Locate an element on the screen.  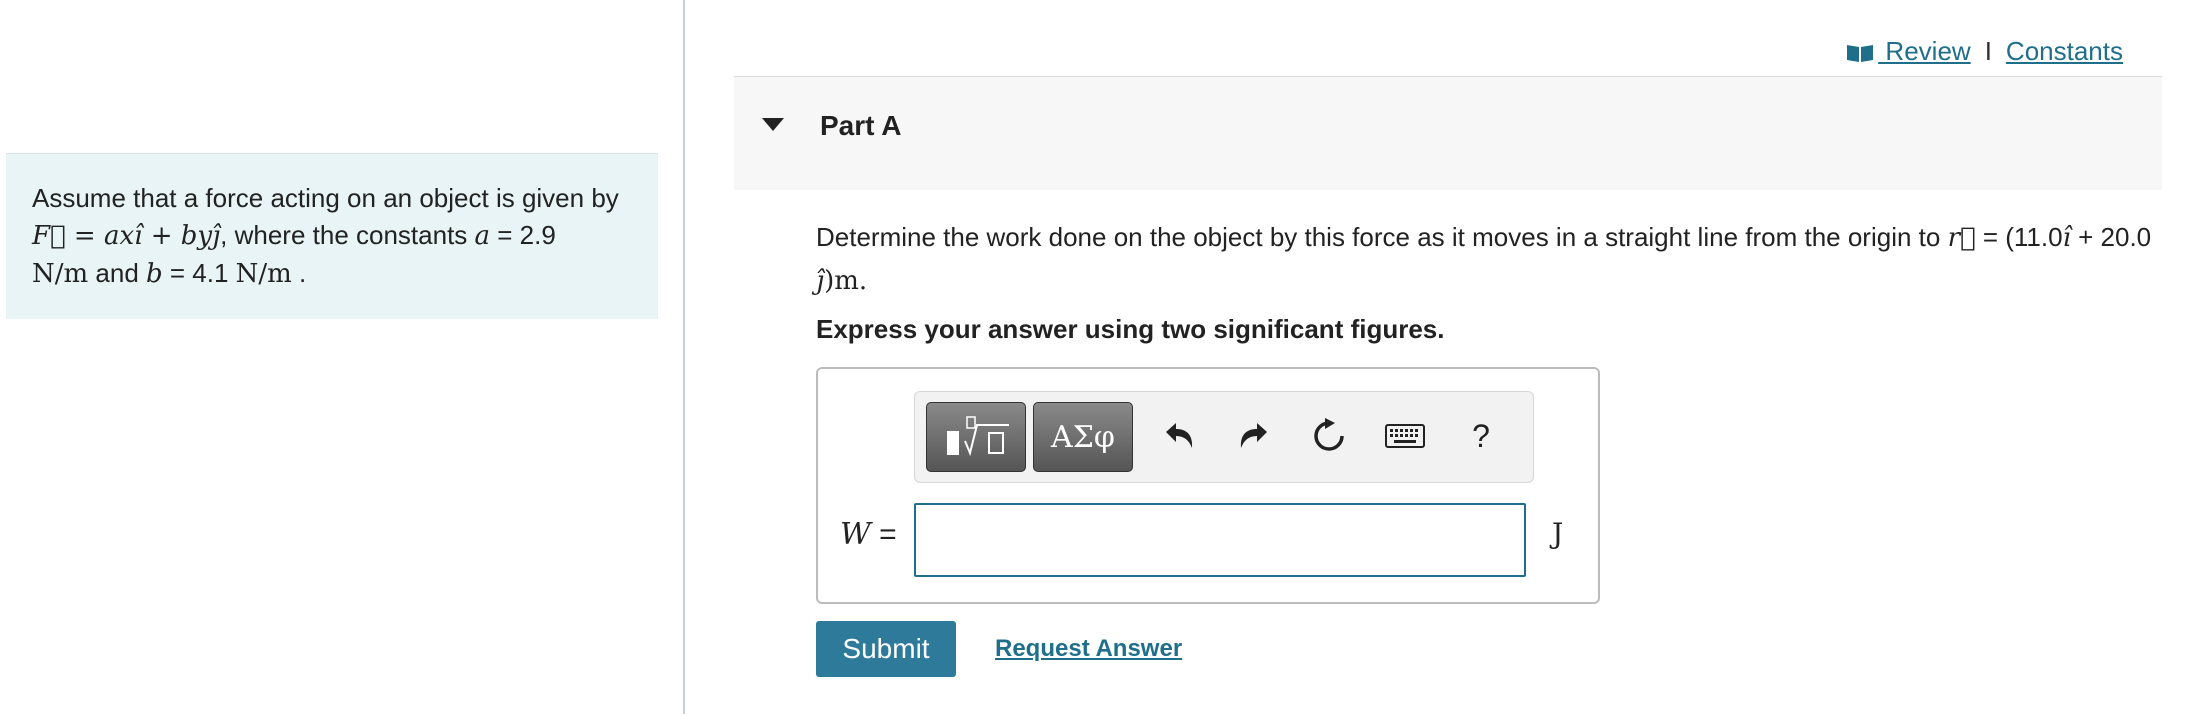
answer-input is located at coordinates (1220, 540).